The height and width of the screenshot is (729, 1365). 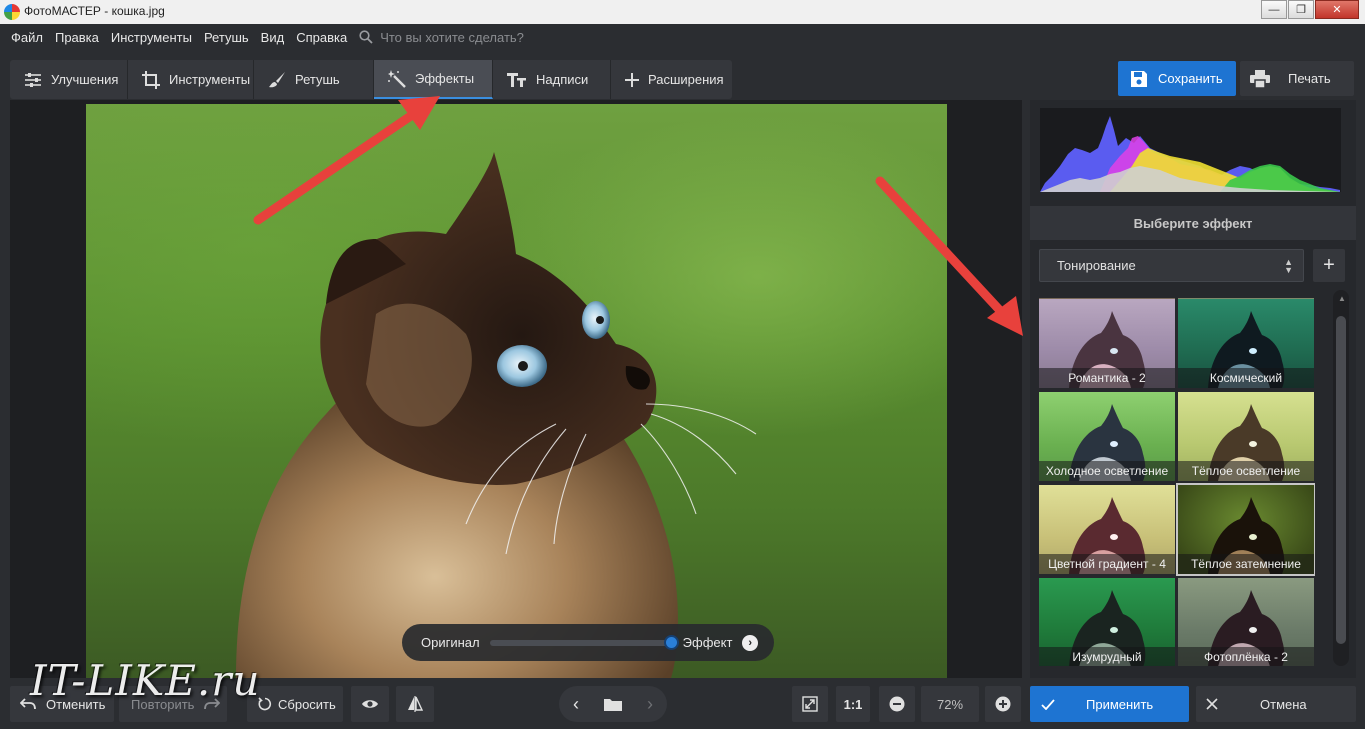 I want to click on scroll-up-icon: ▲, so click(x=1342, y=298).